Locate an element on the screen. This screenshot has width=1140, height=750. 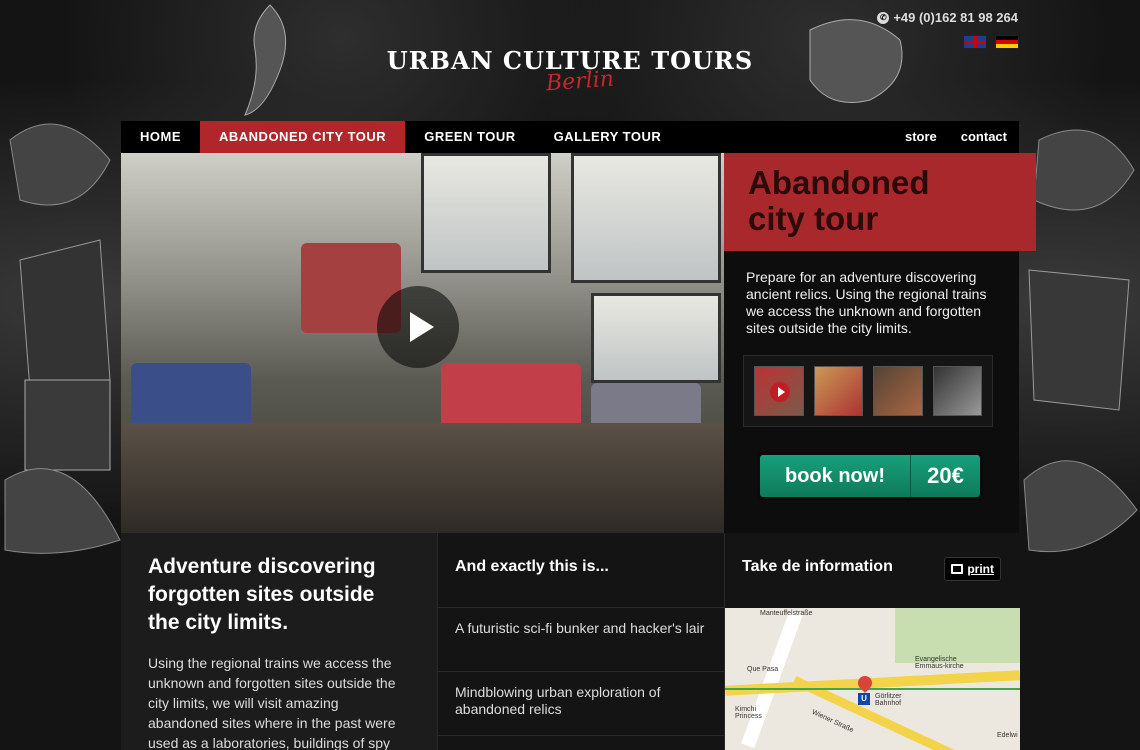
printer-icon is located at coordinates (957, 569).